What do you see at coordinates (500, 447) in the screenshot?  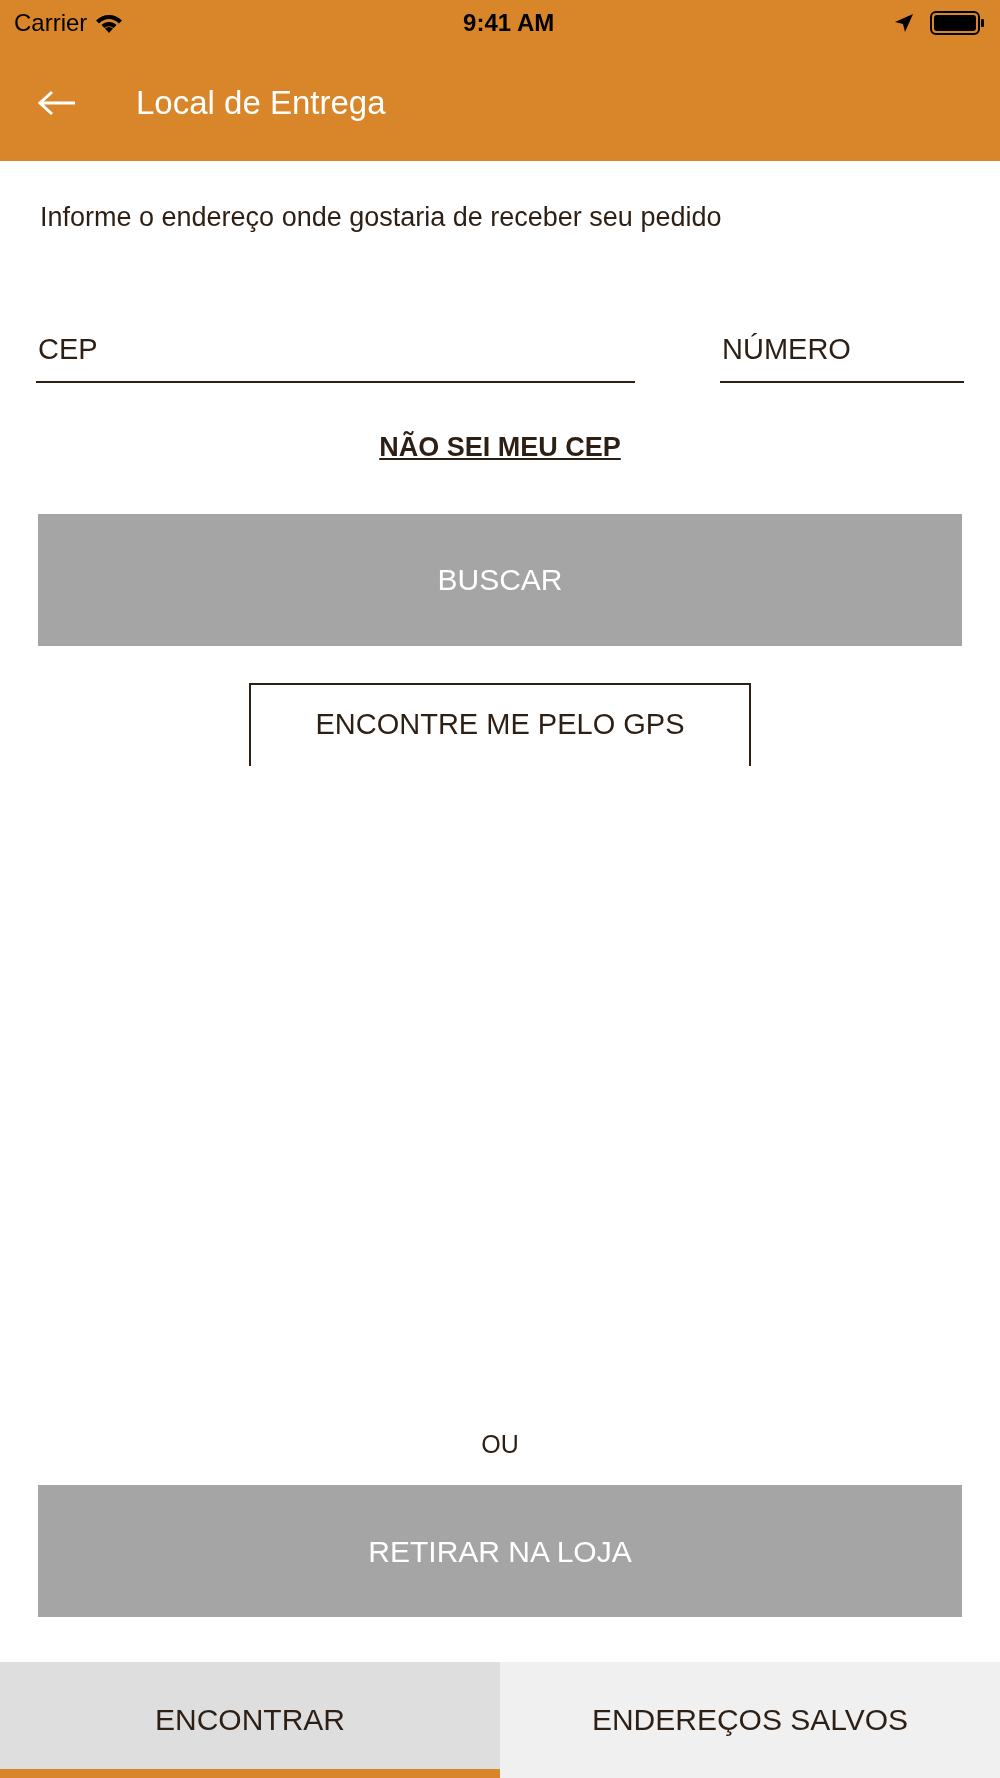 I see `unknown-cep-link: NÃO SEI MEU CEP` at bounding box center [500, 447].